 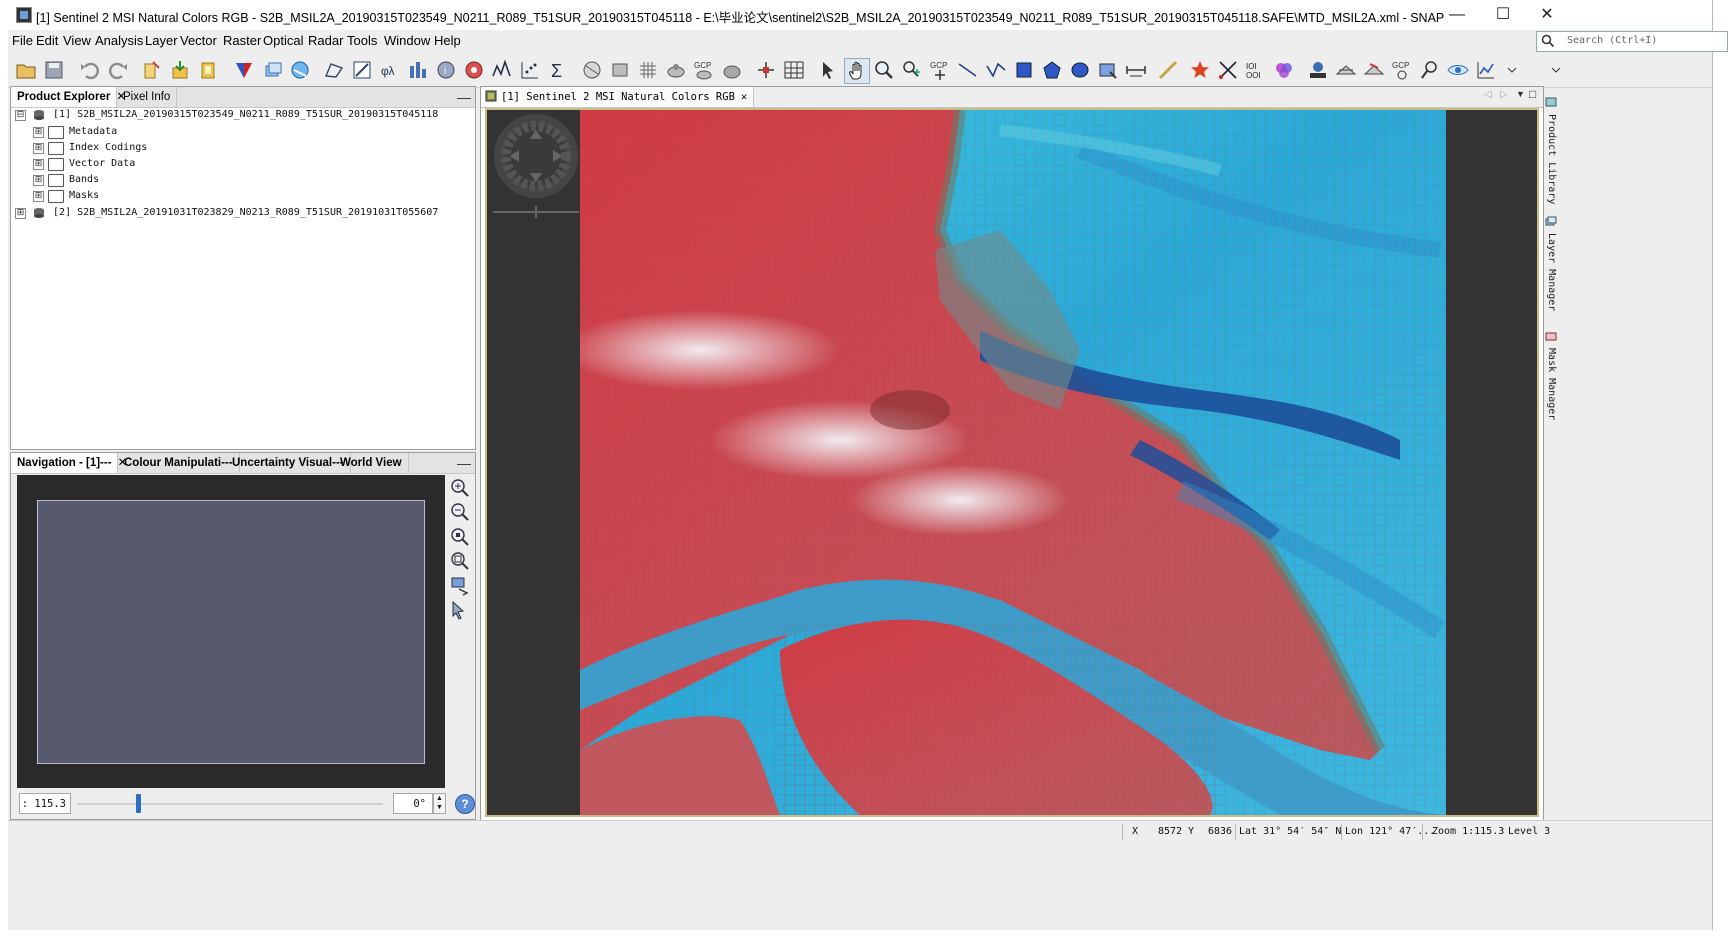 What do you see at coordinates (272, 70) in the screenshot?
I see `layers-icon` at bounding box center [272, 70].